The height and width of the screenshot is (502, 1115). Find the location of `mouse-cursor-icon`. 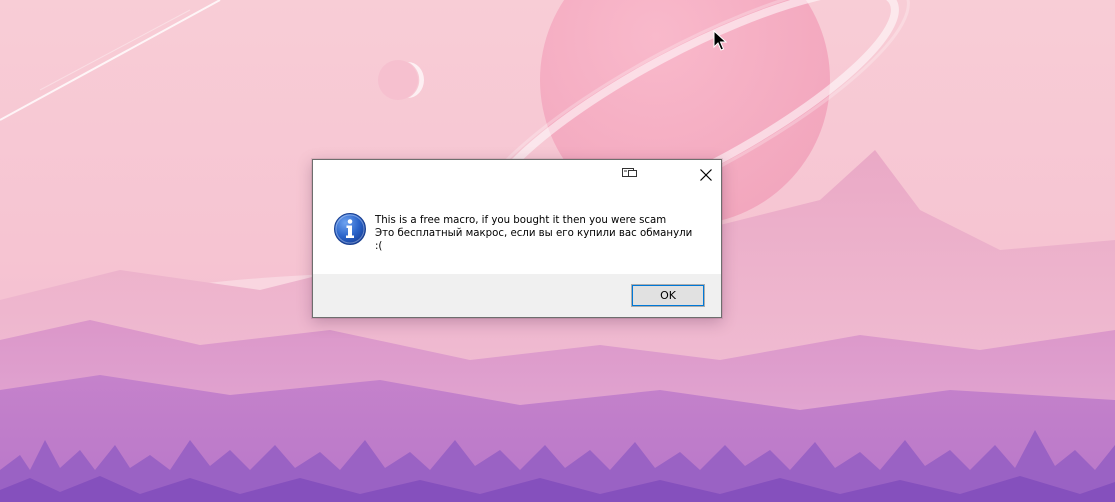

mouse-cursor-icon is located at coordinates (720, 40).